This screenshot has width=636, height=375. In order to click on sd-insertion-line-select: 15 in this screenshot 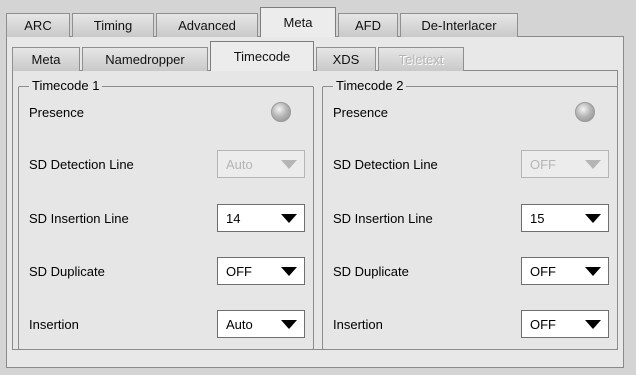, I will do `click(565, 218)`.